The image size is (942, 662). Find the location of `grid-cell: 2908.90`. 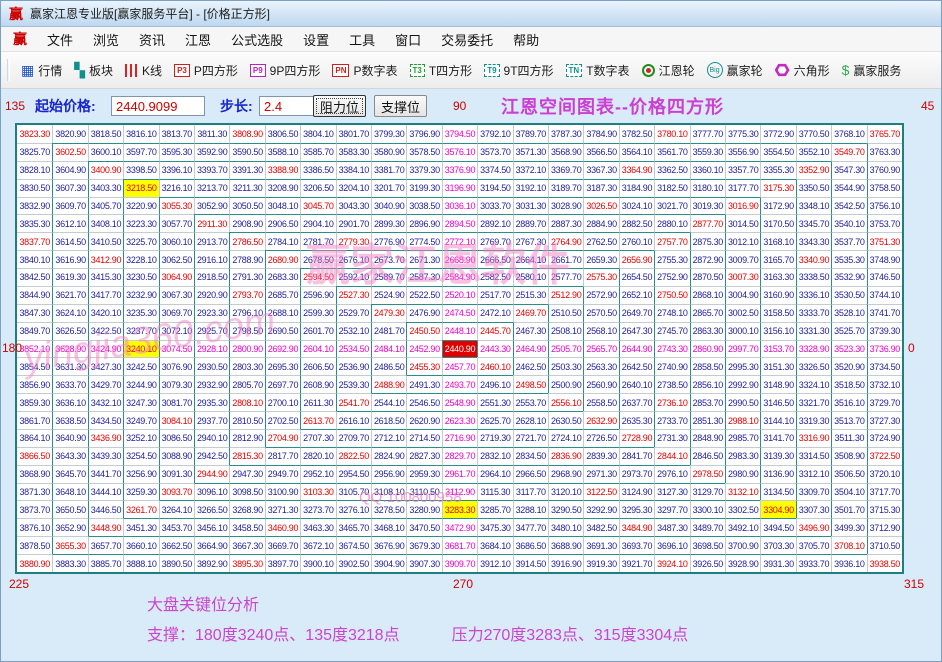

grid-cell: 2908.90 is located at coordinates (247, 223).